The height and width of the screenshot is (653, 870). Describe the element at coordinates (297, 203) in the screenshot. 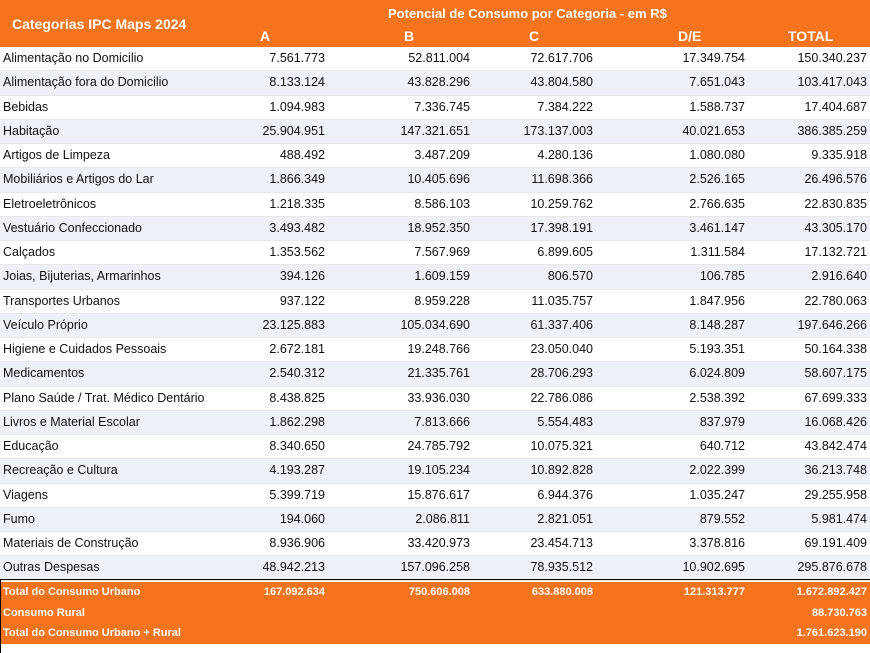

I see `row-value: 1.218.335` at that location.